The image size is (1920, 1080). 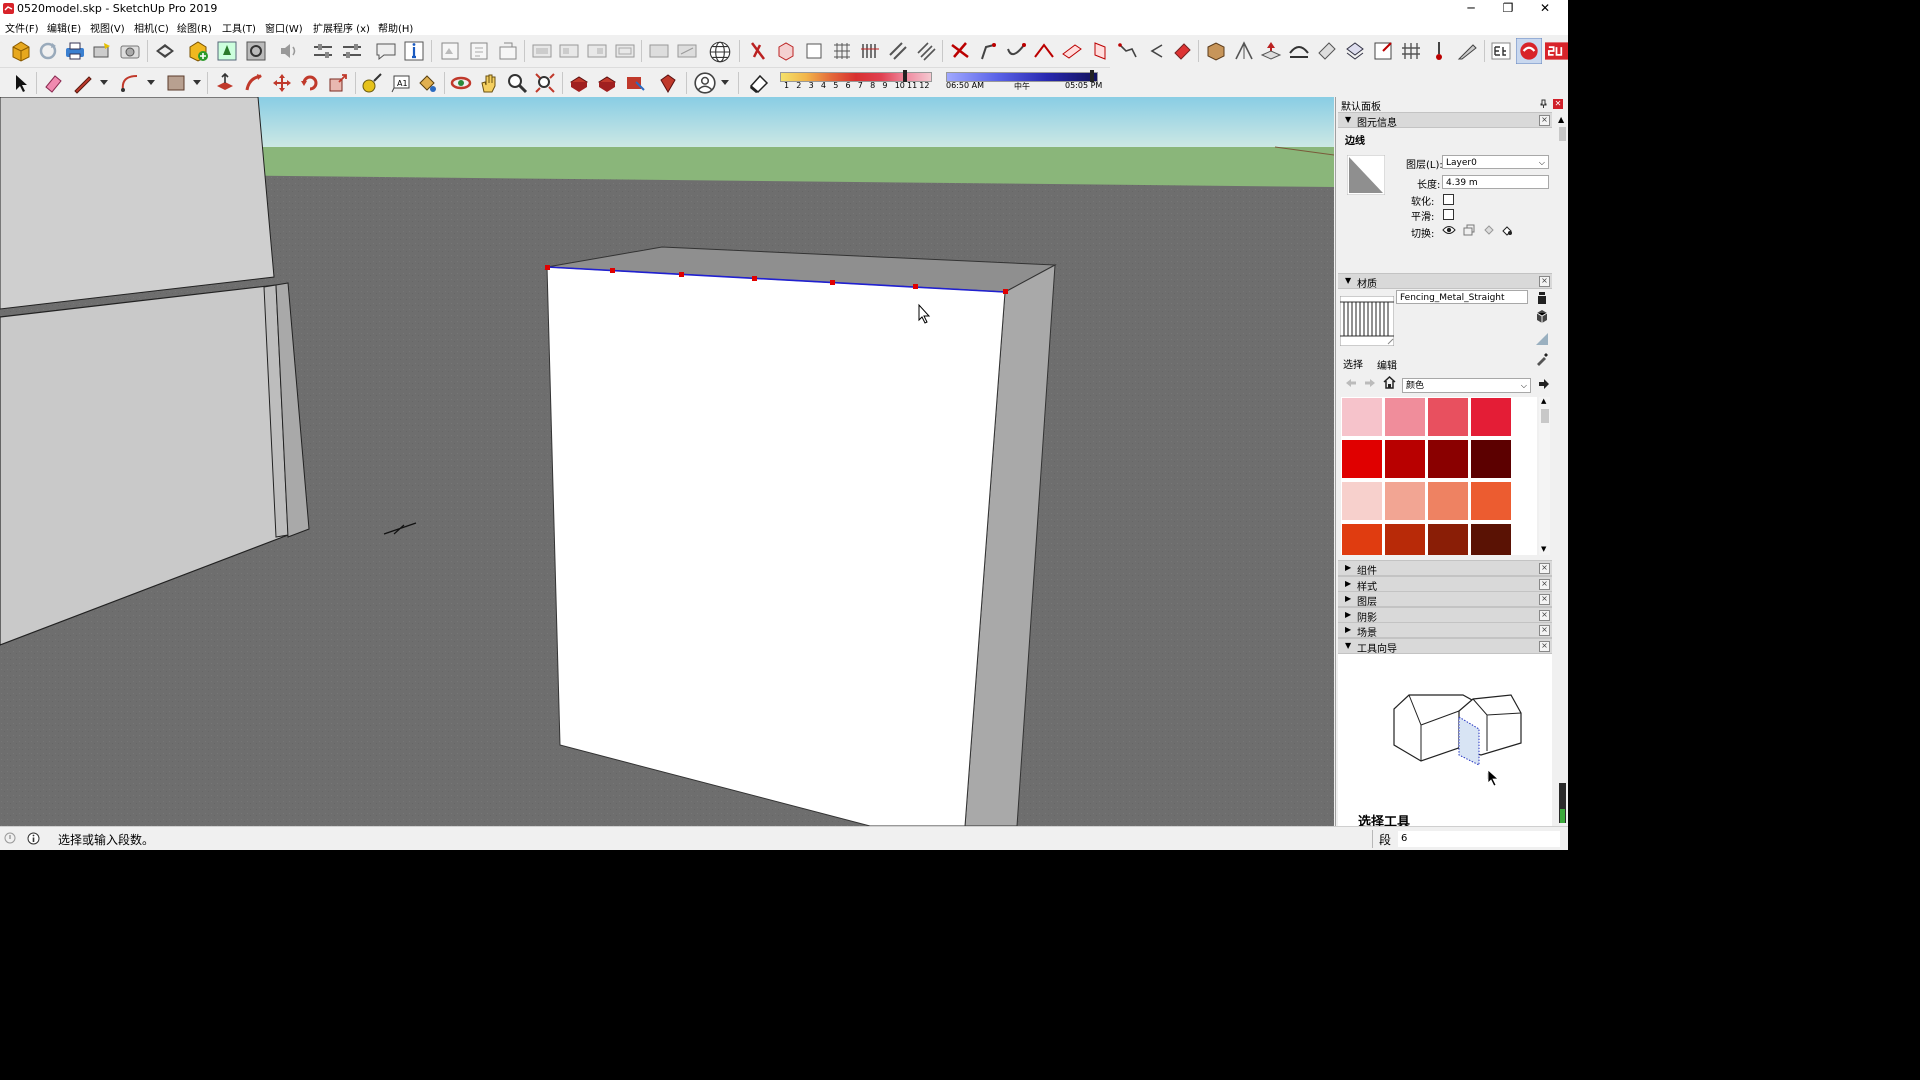 What do you see at coordinates (341, 27) in the screenshot?
I see `menu-extensions: 扩展程序 (x)` at bounding box center [341, 27].